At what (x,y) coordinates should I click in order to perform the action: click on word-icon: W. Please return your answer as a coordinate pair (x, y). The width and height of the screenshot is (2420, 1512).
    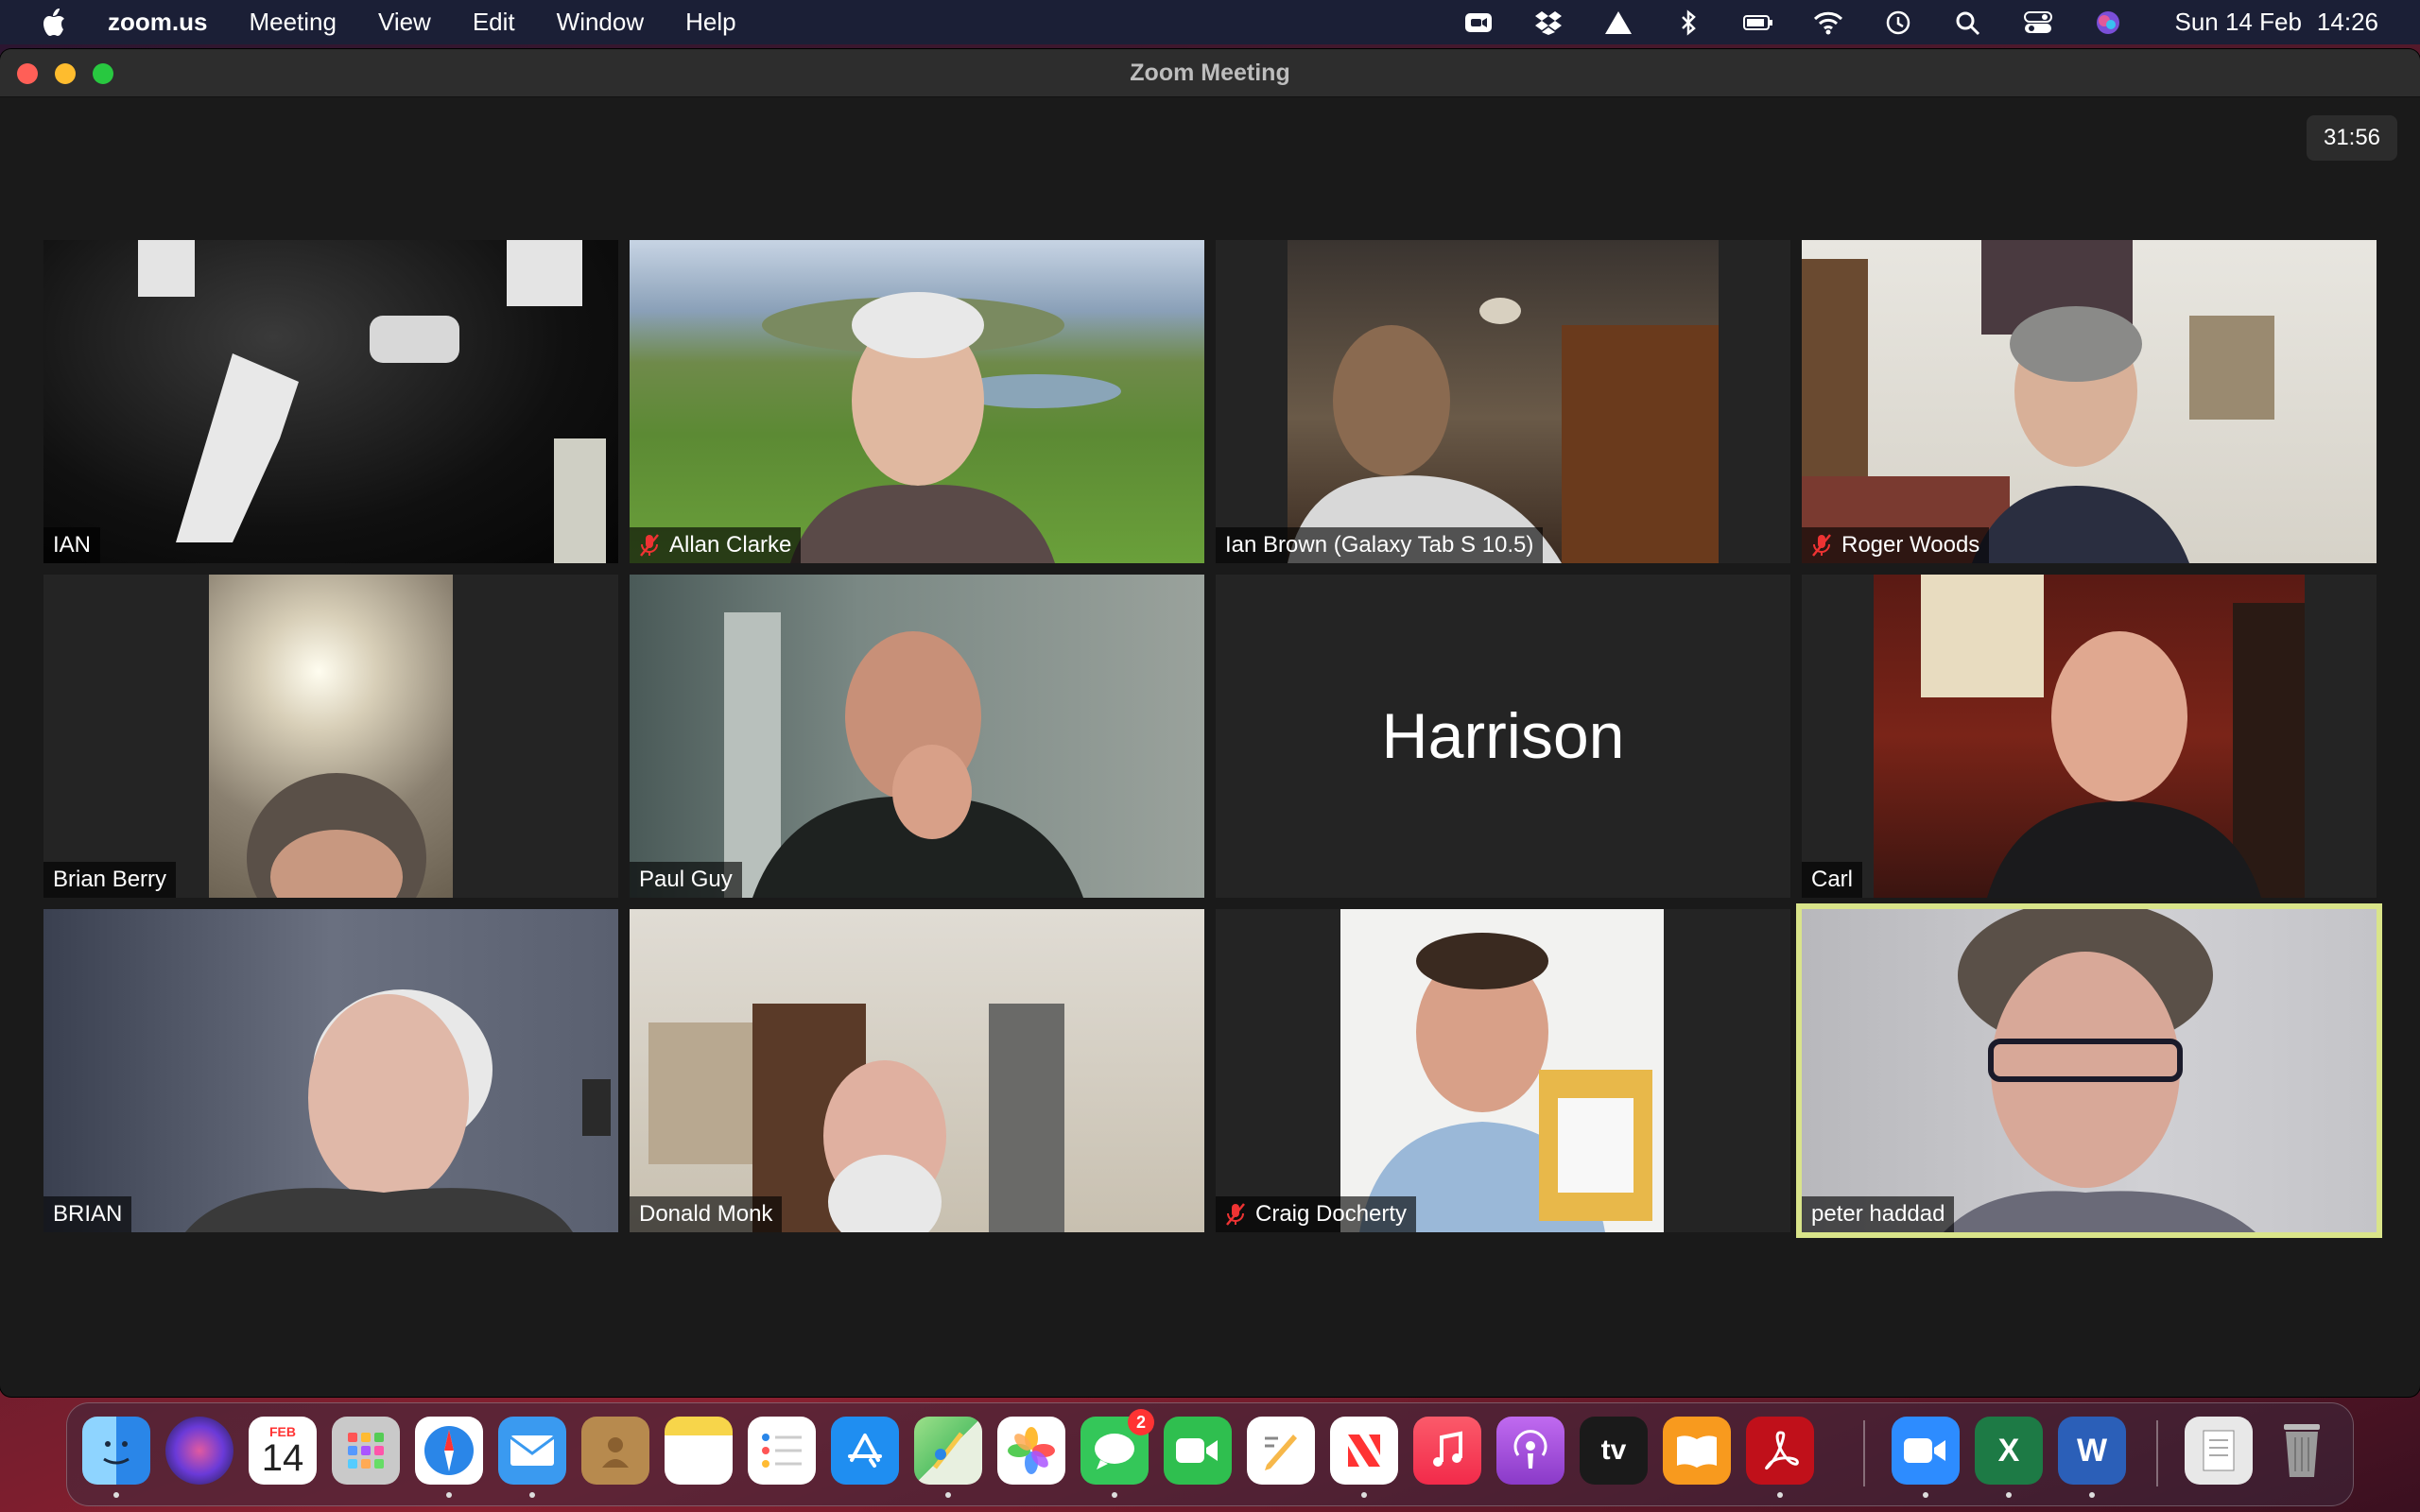
    Looking at the image, I should click on (2092, 1451).